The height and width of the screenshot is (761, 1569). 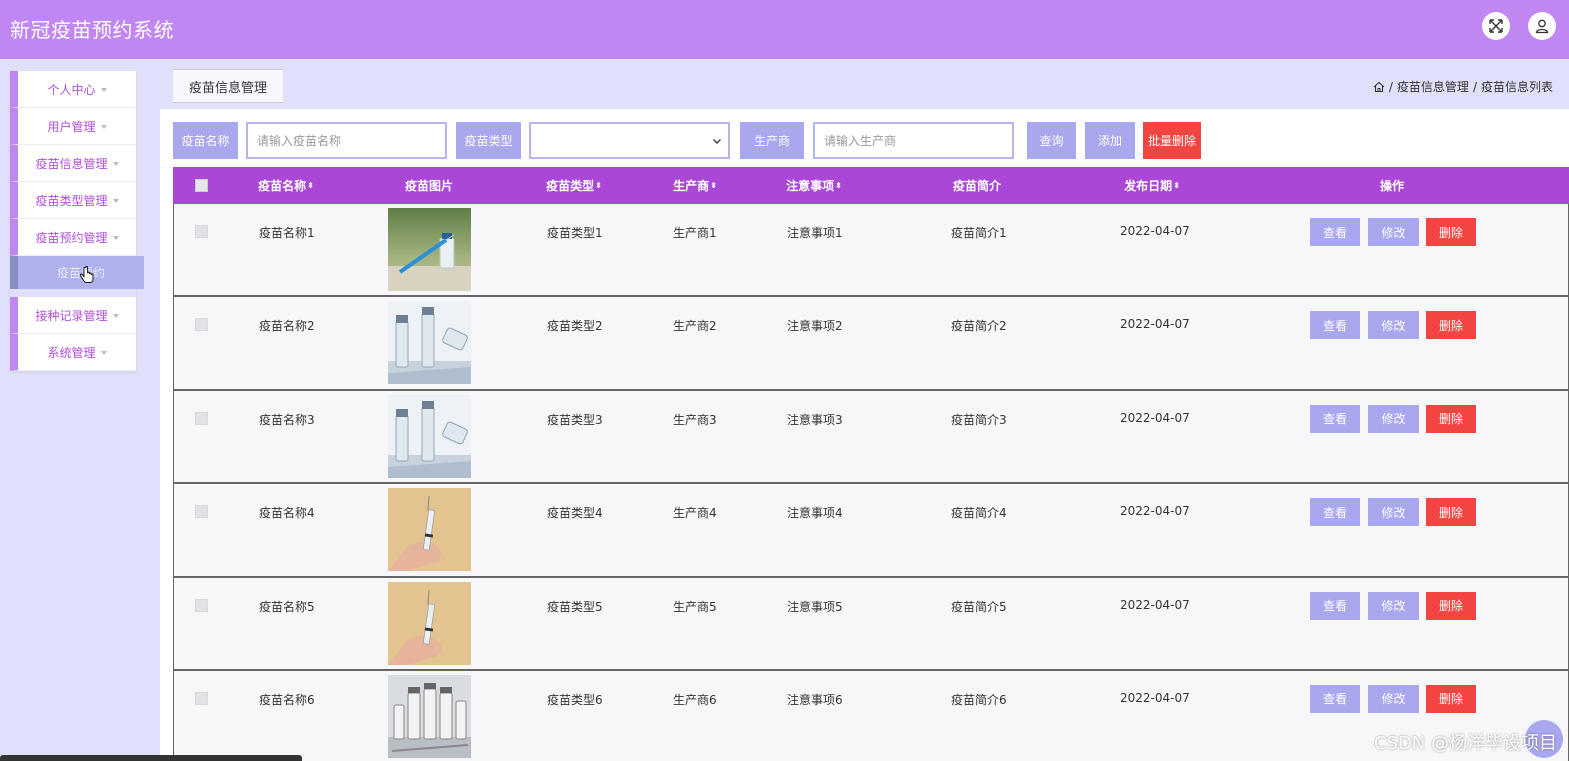 I want to click on table-row: 疫苗名称1 疫苗类型1 生产商1 注意事项1 疫苗简介1 2022-04-07 查看 修改 删除, so click(x=871, y=251).